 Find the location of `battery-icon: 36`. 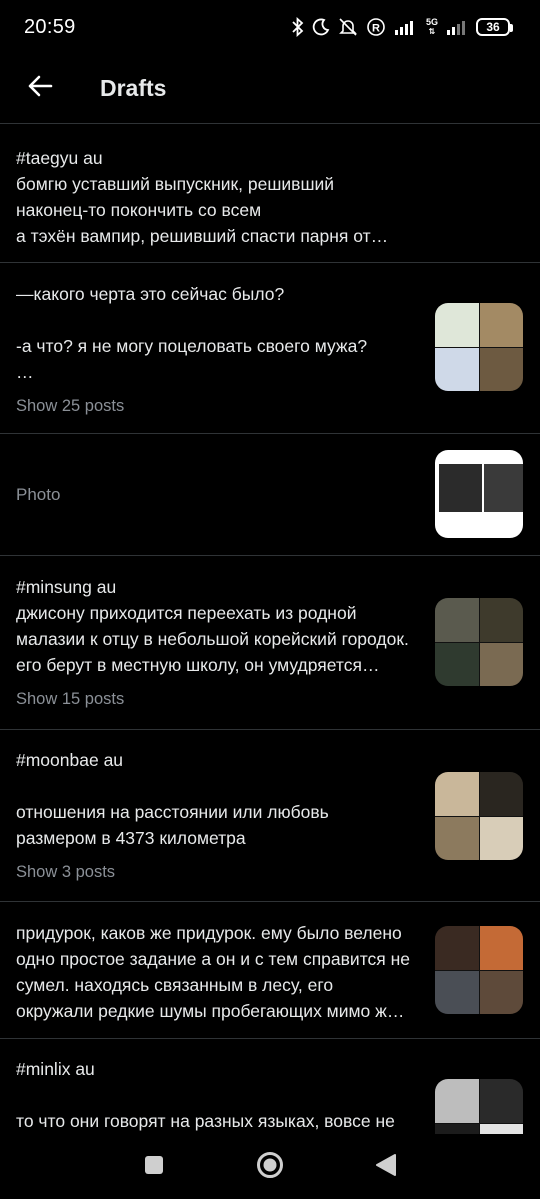

battery-icon: 36 is located at coordinates (494, 27).